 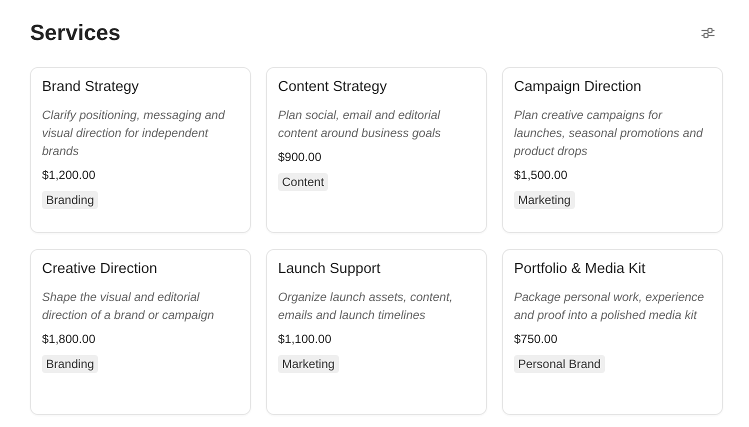 I want to click on service-card: Creative Direction Shape the visual and editorial direction of a brand or campaign $1,800.00 Branding, so click(x=140, y=332).